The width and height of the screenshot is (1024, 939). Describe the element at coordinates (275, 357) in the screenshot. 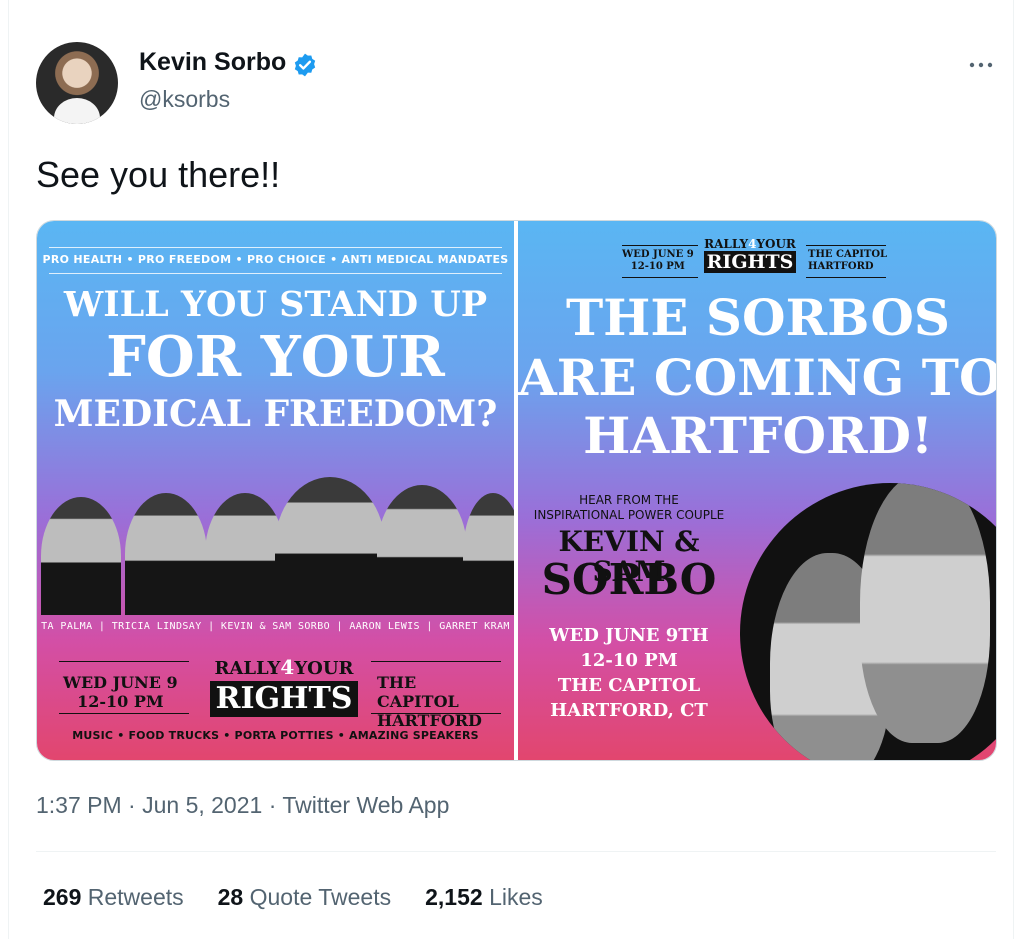

I see `flyer-headline-2: FOR YOUR` at that location.